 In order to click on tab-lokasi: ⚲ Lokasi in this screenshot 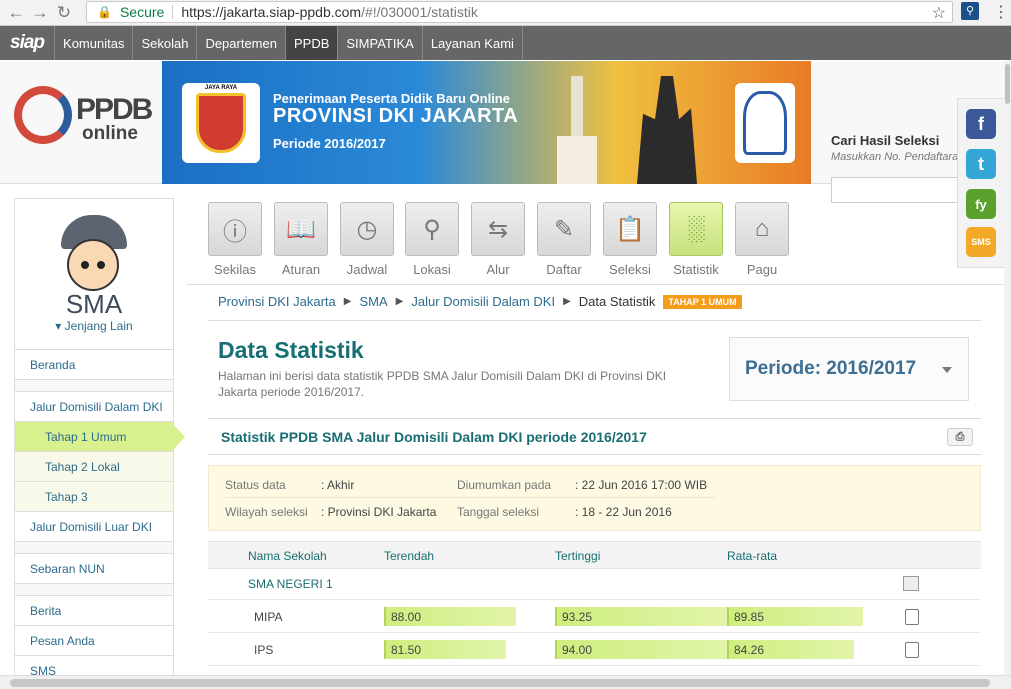, I will do `click(432, 239)`.